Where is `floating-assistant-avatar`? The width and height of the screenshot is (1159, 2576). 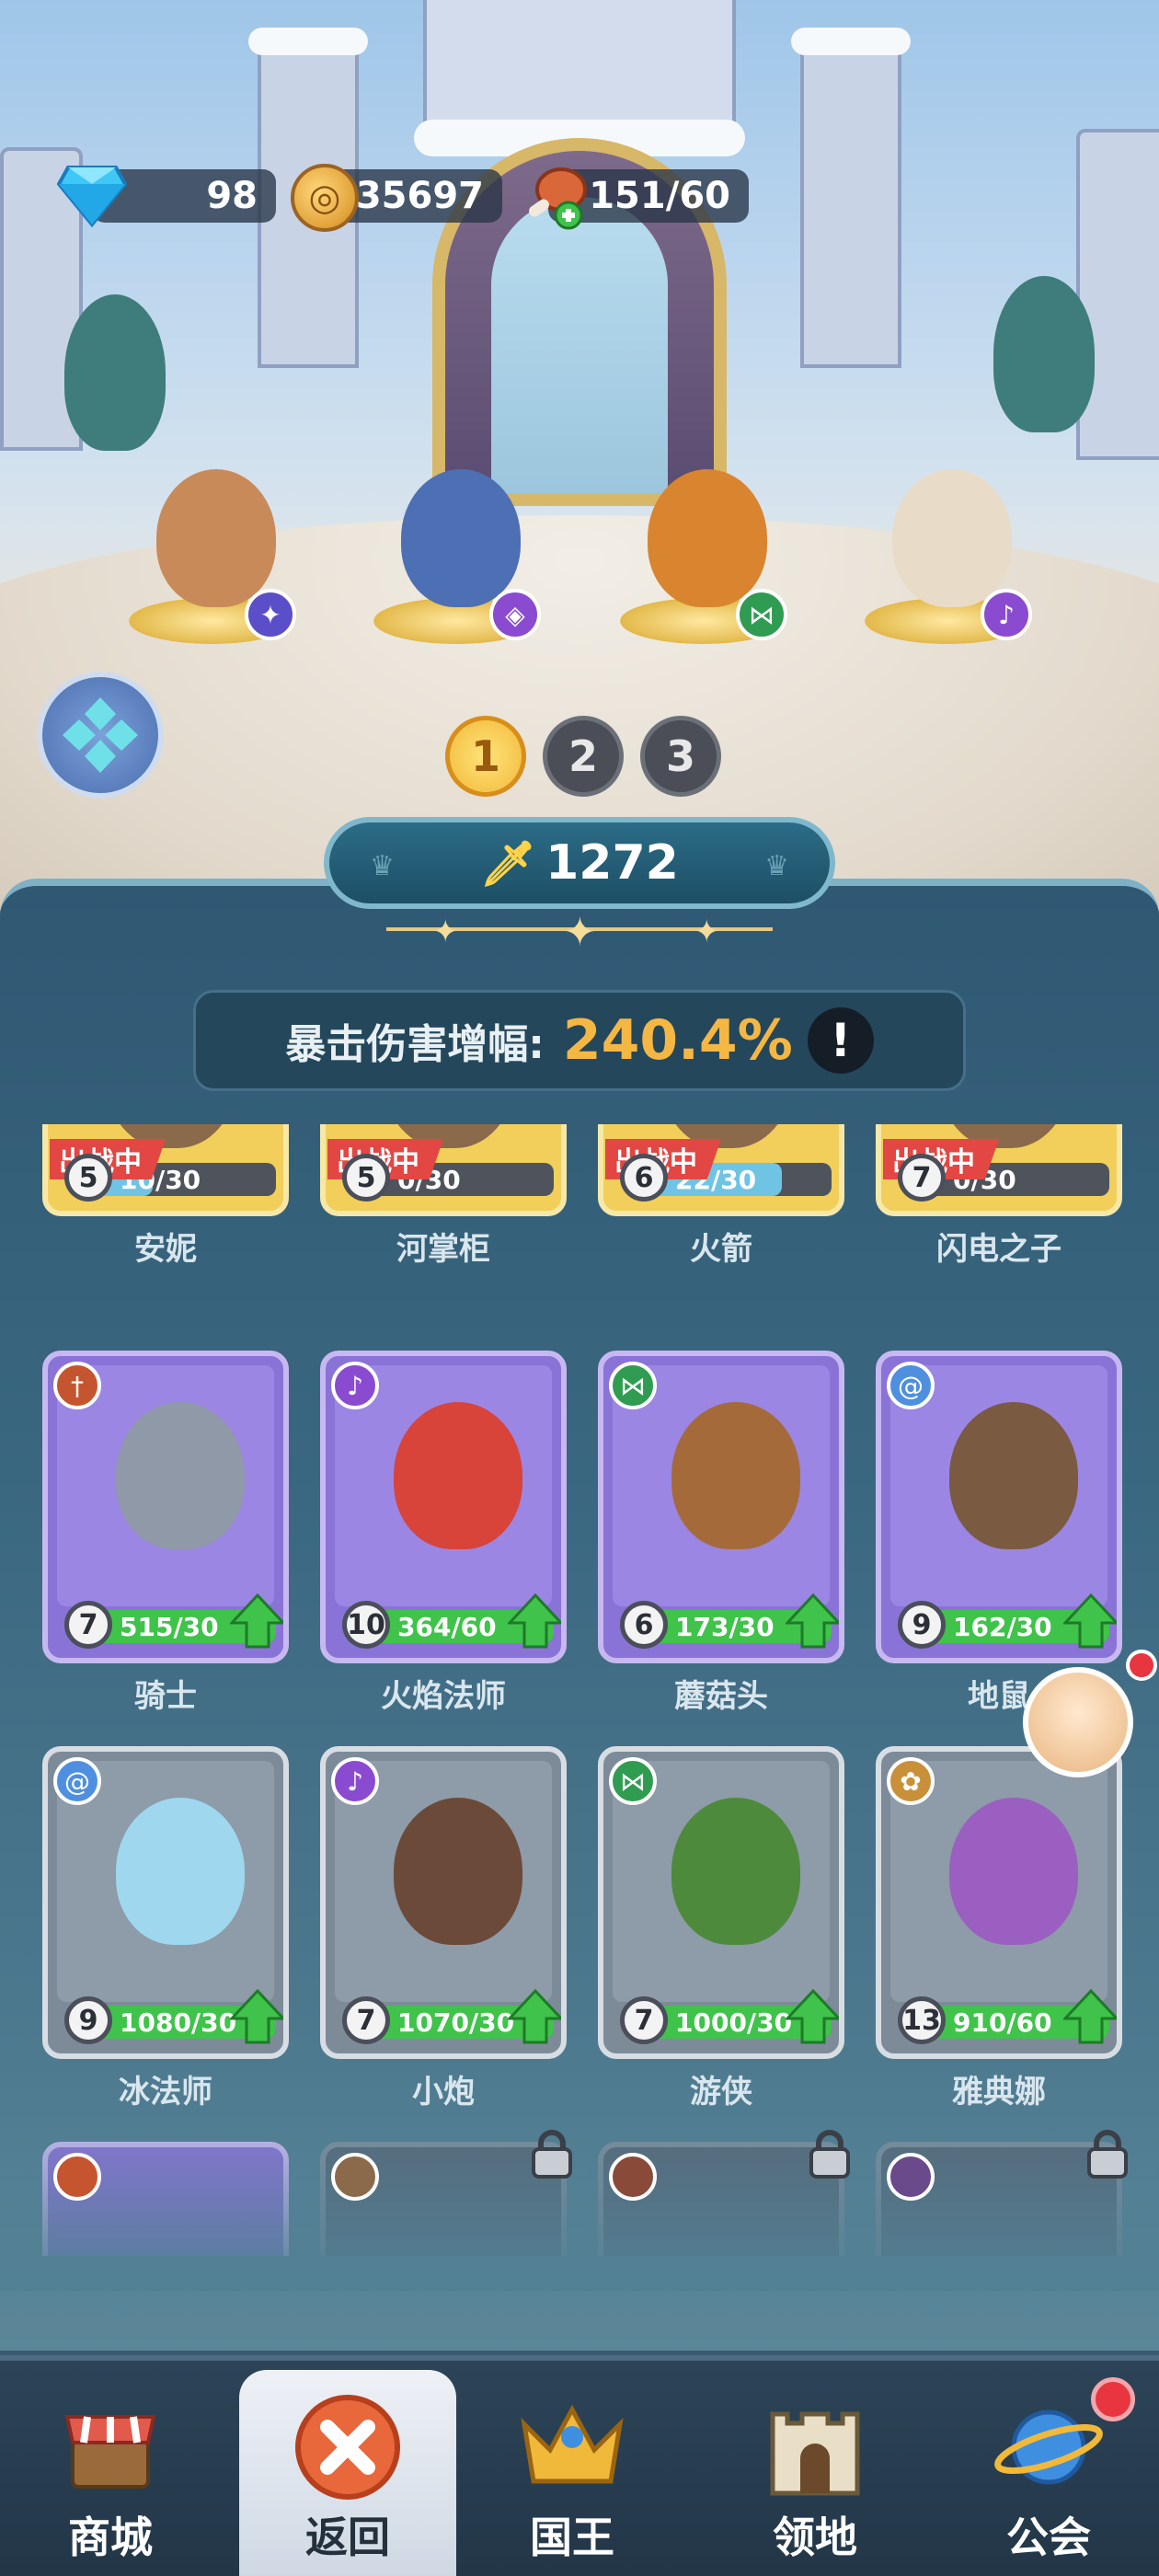
floating-assistant-avatar is located at coordinates (1078, 1722).